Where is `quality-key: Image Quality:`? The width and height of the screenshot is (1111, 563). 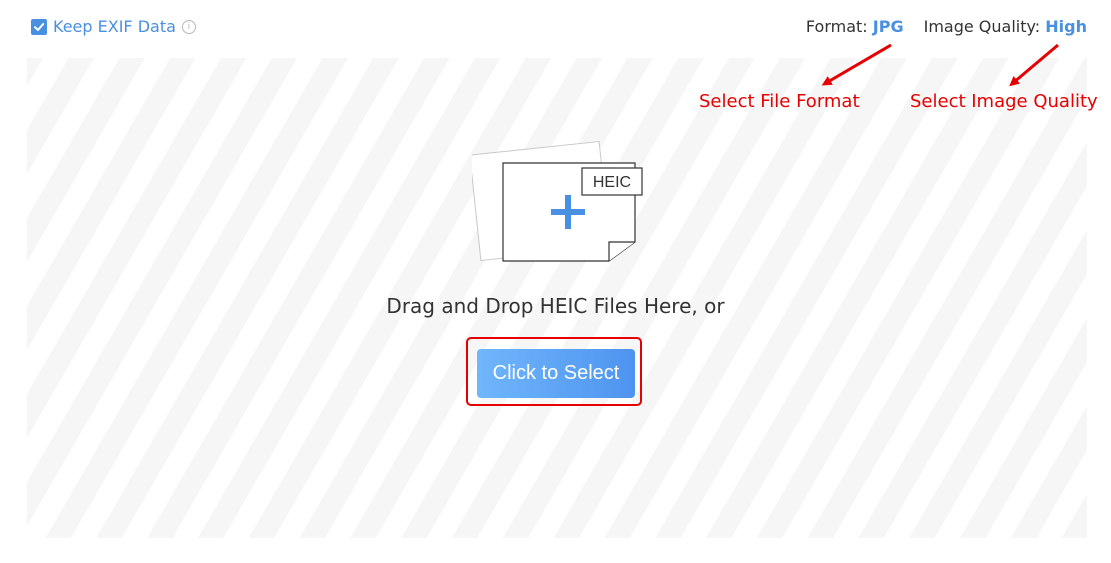 quality-key: Image Quality: is located at coordinates (982, 26).